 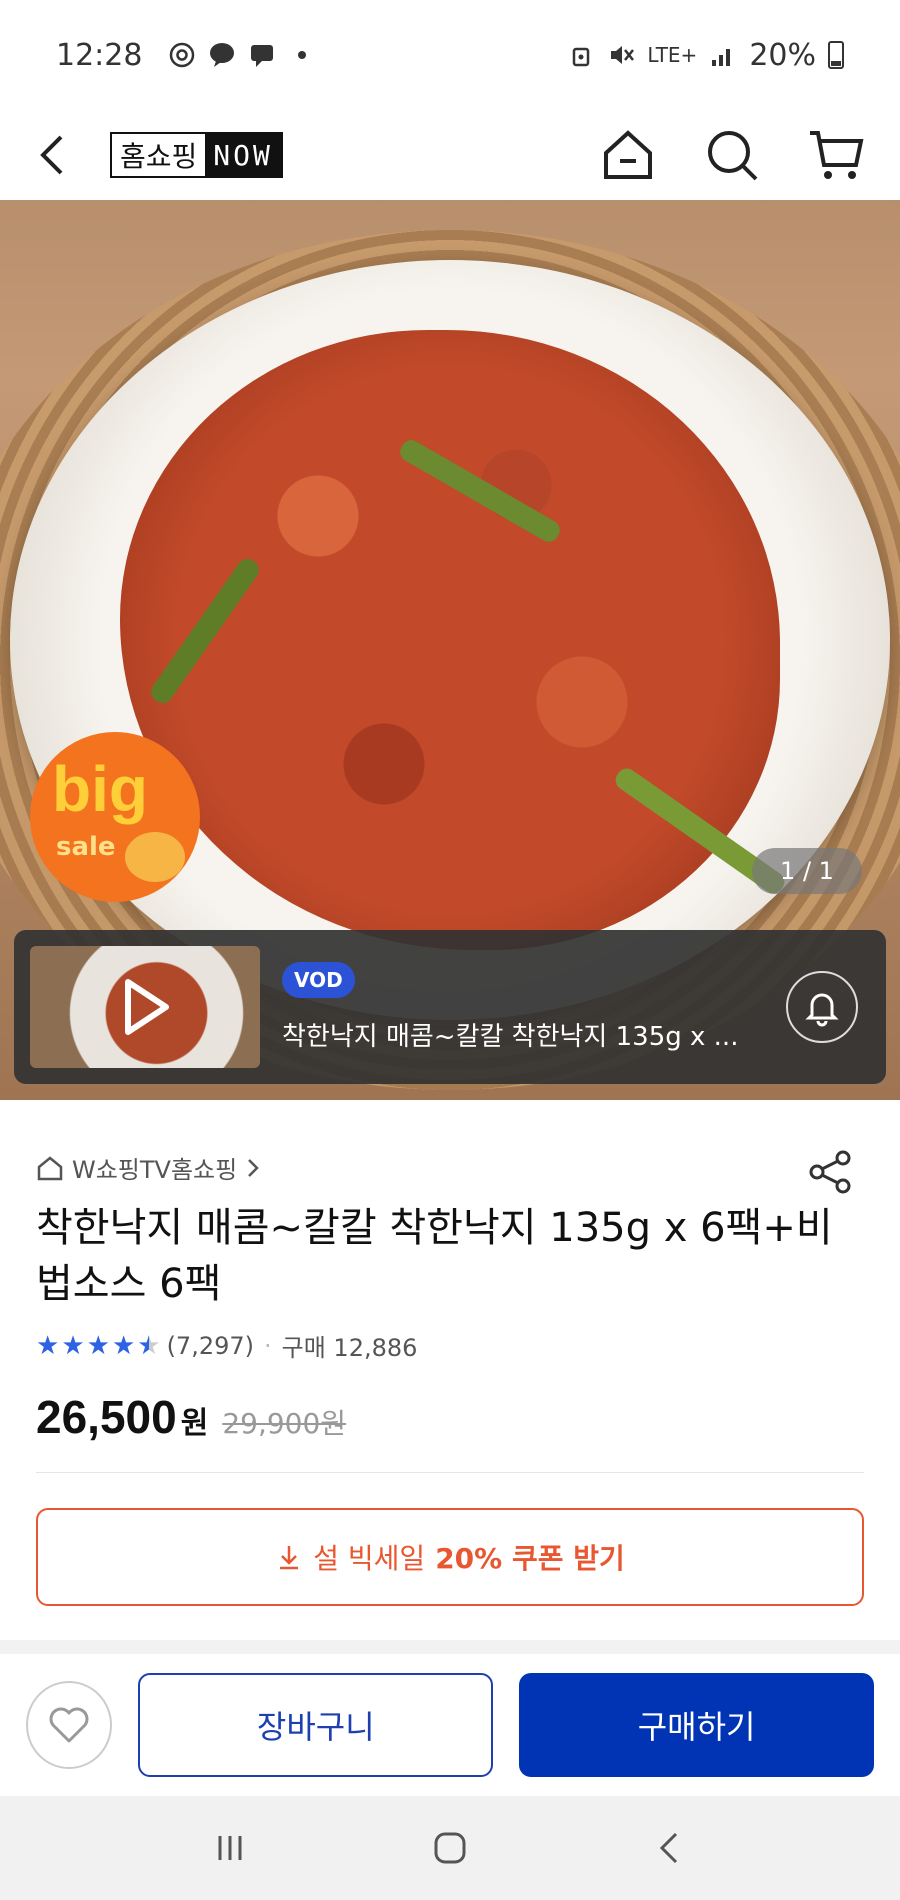 I want to click on android-nav-bar, so click(x=450, y=1848).